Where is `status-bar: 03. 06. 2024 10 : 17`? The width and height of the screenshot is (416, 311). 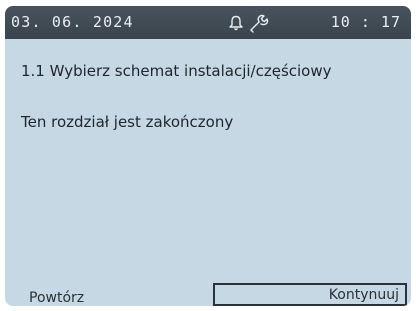
status-bar: 03. 06. 2024 10 : 17 is located at coordinates (208, 22).